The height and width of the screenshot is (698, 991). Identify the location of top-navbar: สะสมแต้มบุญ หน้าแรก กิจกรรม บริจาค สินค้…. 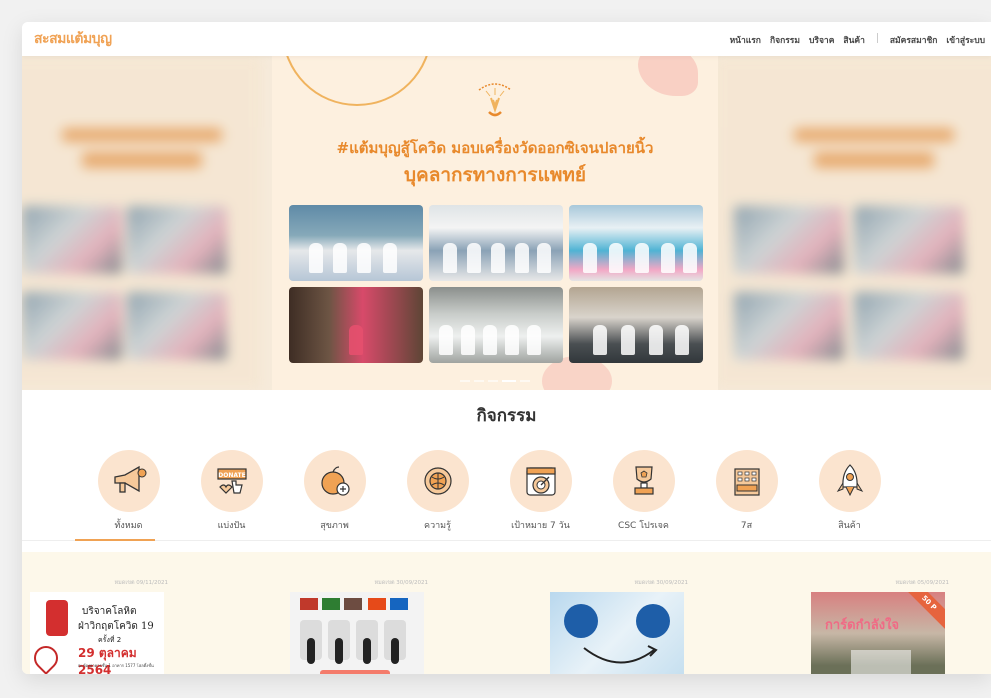
(506, 39).